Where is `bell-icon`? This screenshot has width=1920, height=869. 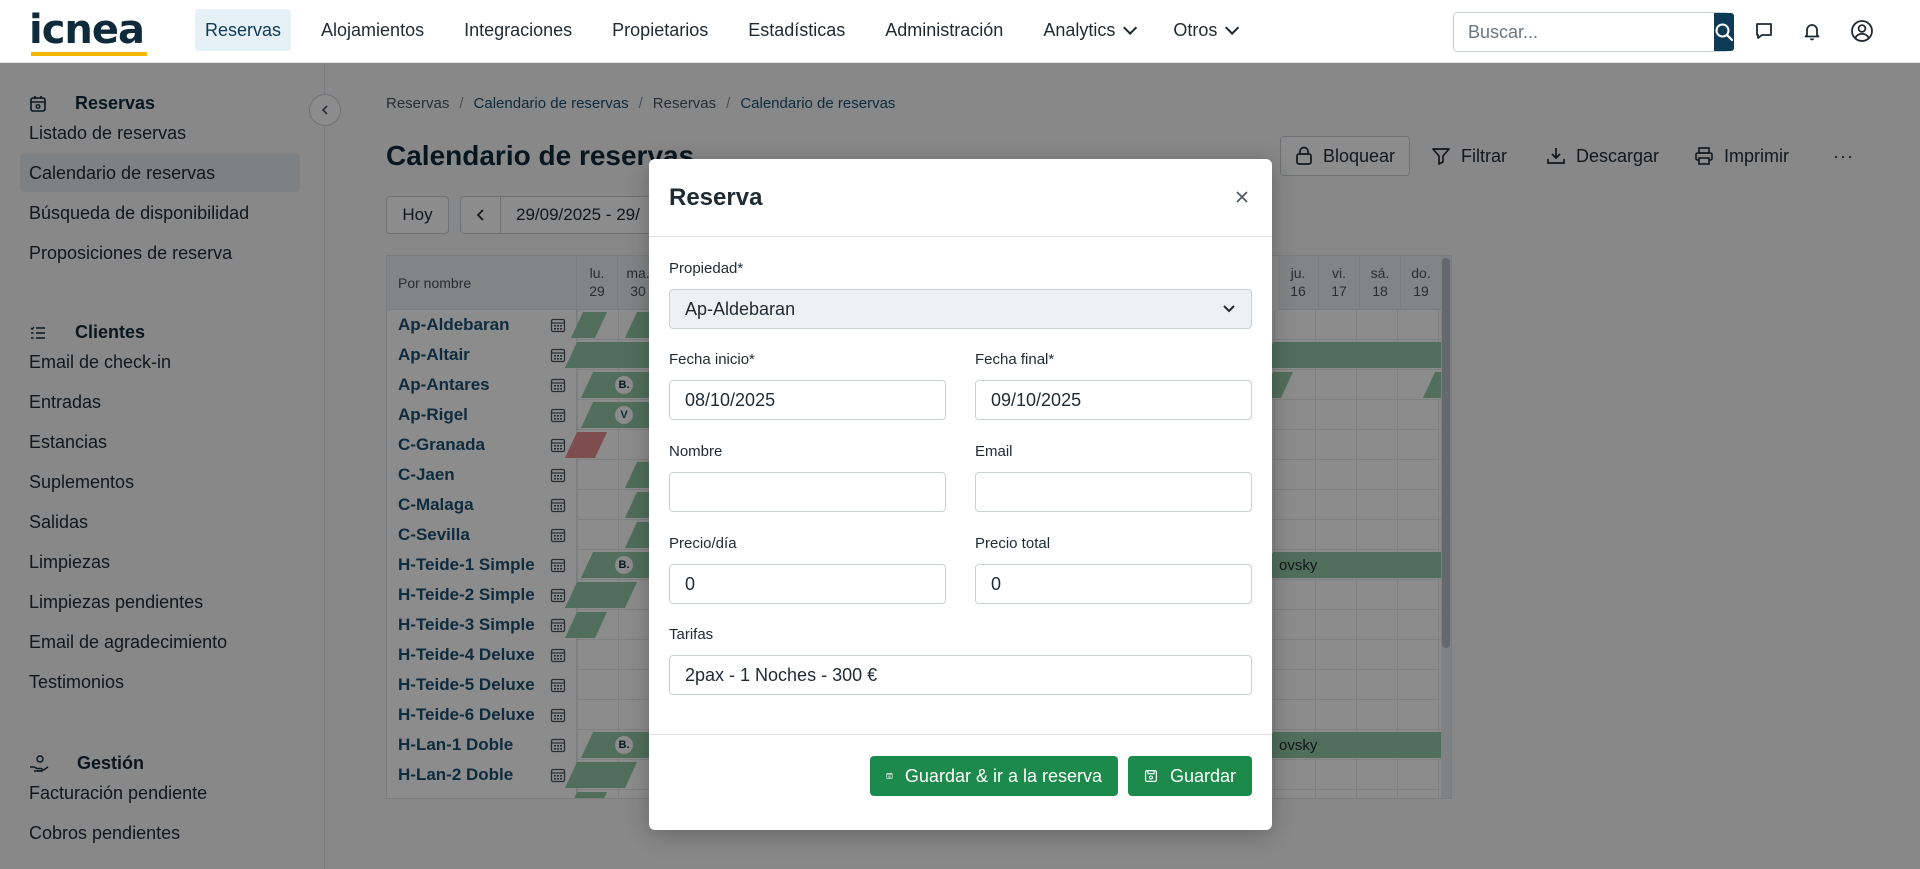
bell-icon is located at coordinates (1812, 31).